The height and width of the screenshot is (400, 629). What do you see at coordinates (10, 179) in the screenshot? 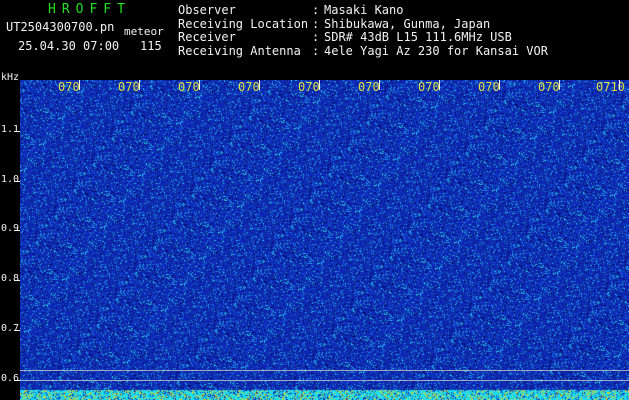
I see `y-tick-label: 1.0` at bounding box center [10, 179].